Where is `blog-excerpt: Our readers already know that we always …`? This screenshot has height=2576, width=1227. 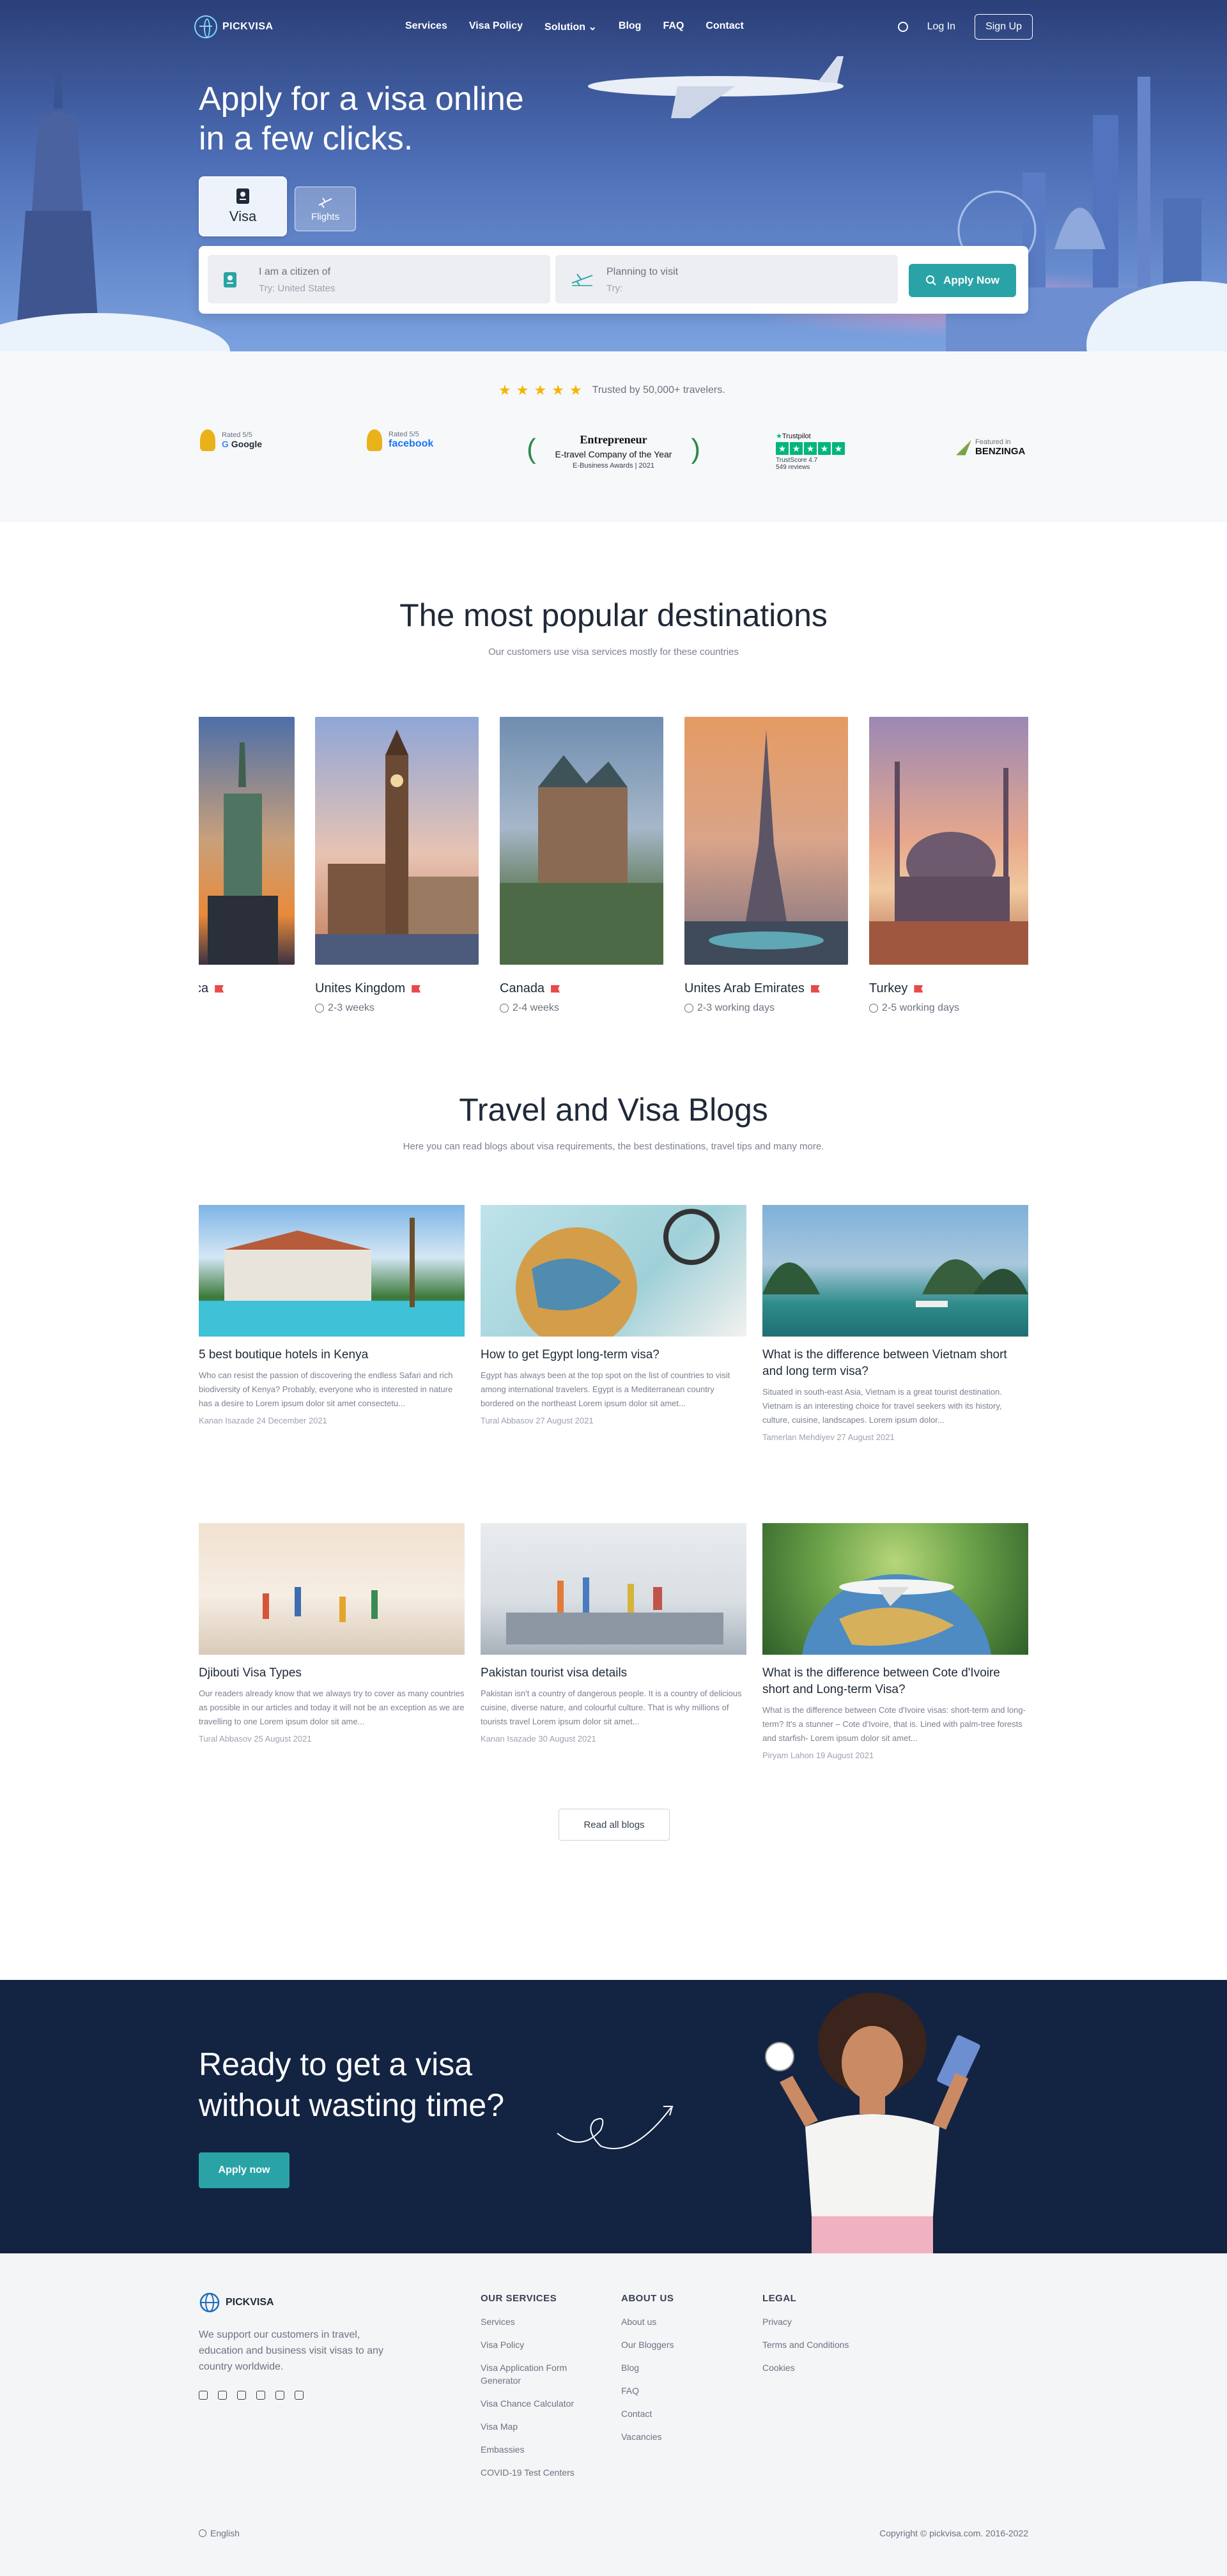 blog-excerpt: Our readers already know that we always … is located at coordinates (332, 1707).